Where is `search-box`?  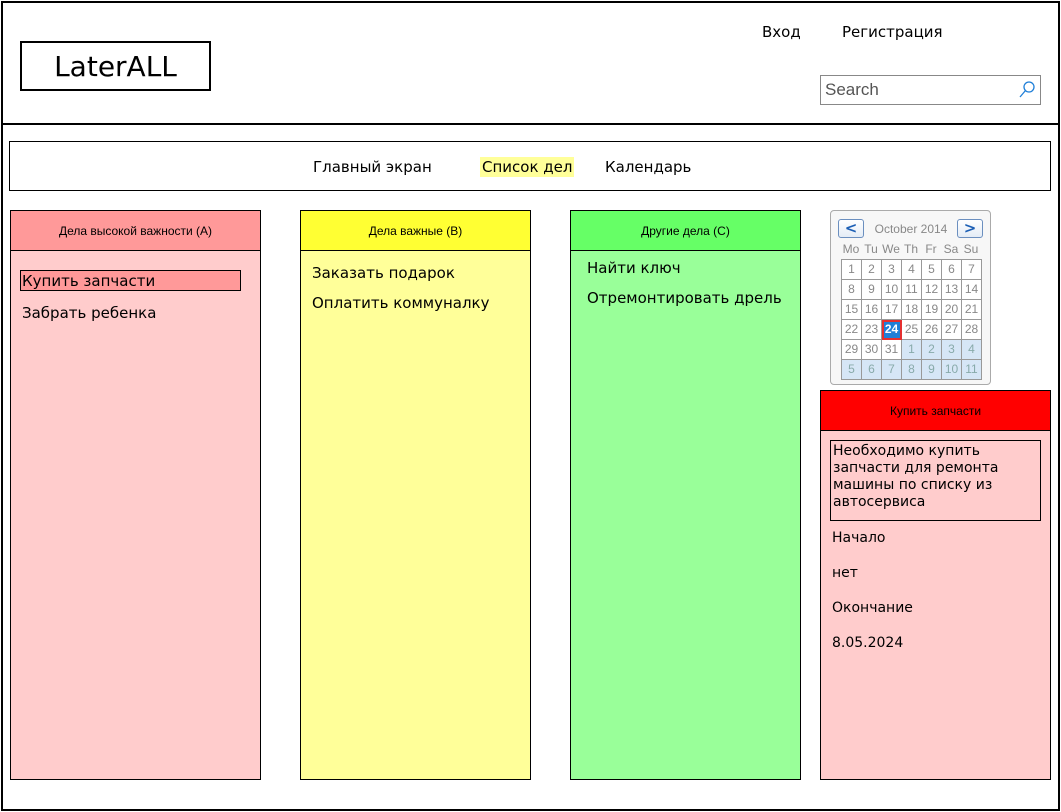 search-box is located at coordinates (930, 90).